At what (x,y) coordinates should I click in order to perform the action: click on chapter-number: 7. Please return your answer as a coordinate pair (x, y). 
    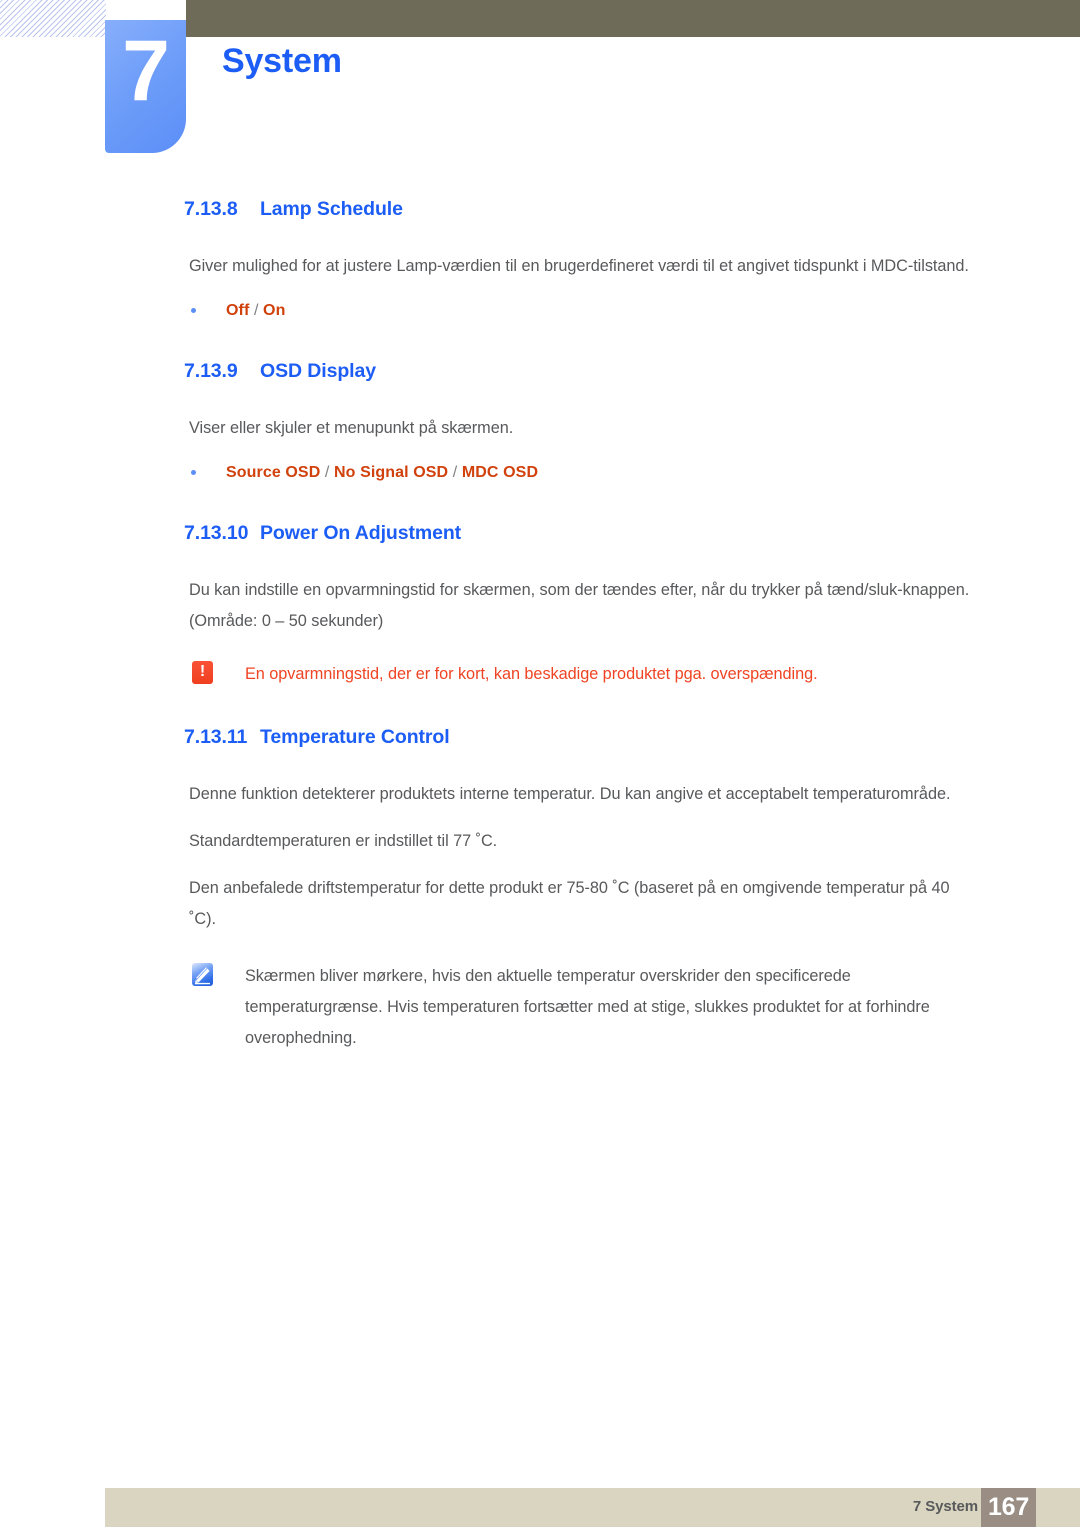
    Looking at the image, I should click on (146, 71).